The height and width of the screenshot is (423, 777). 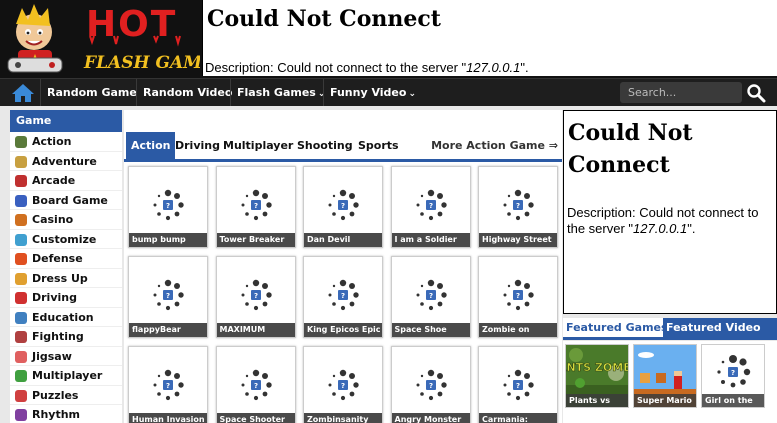 What do you see at coordinates (343, 330) in the screenshot?
I see `game-title: King Epicos Epic` at bounding box center [343, 330].